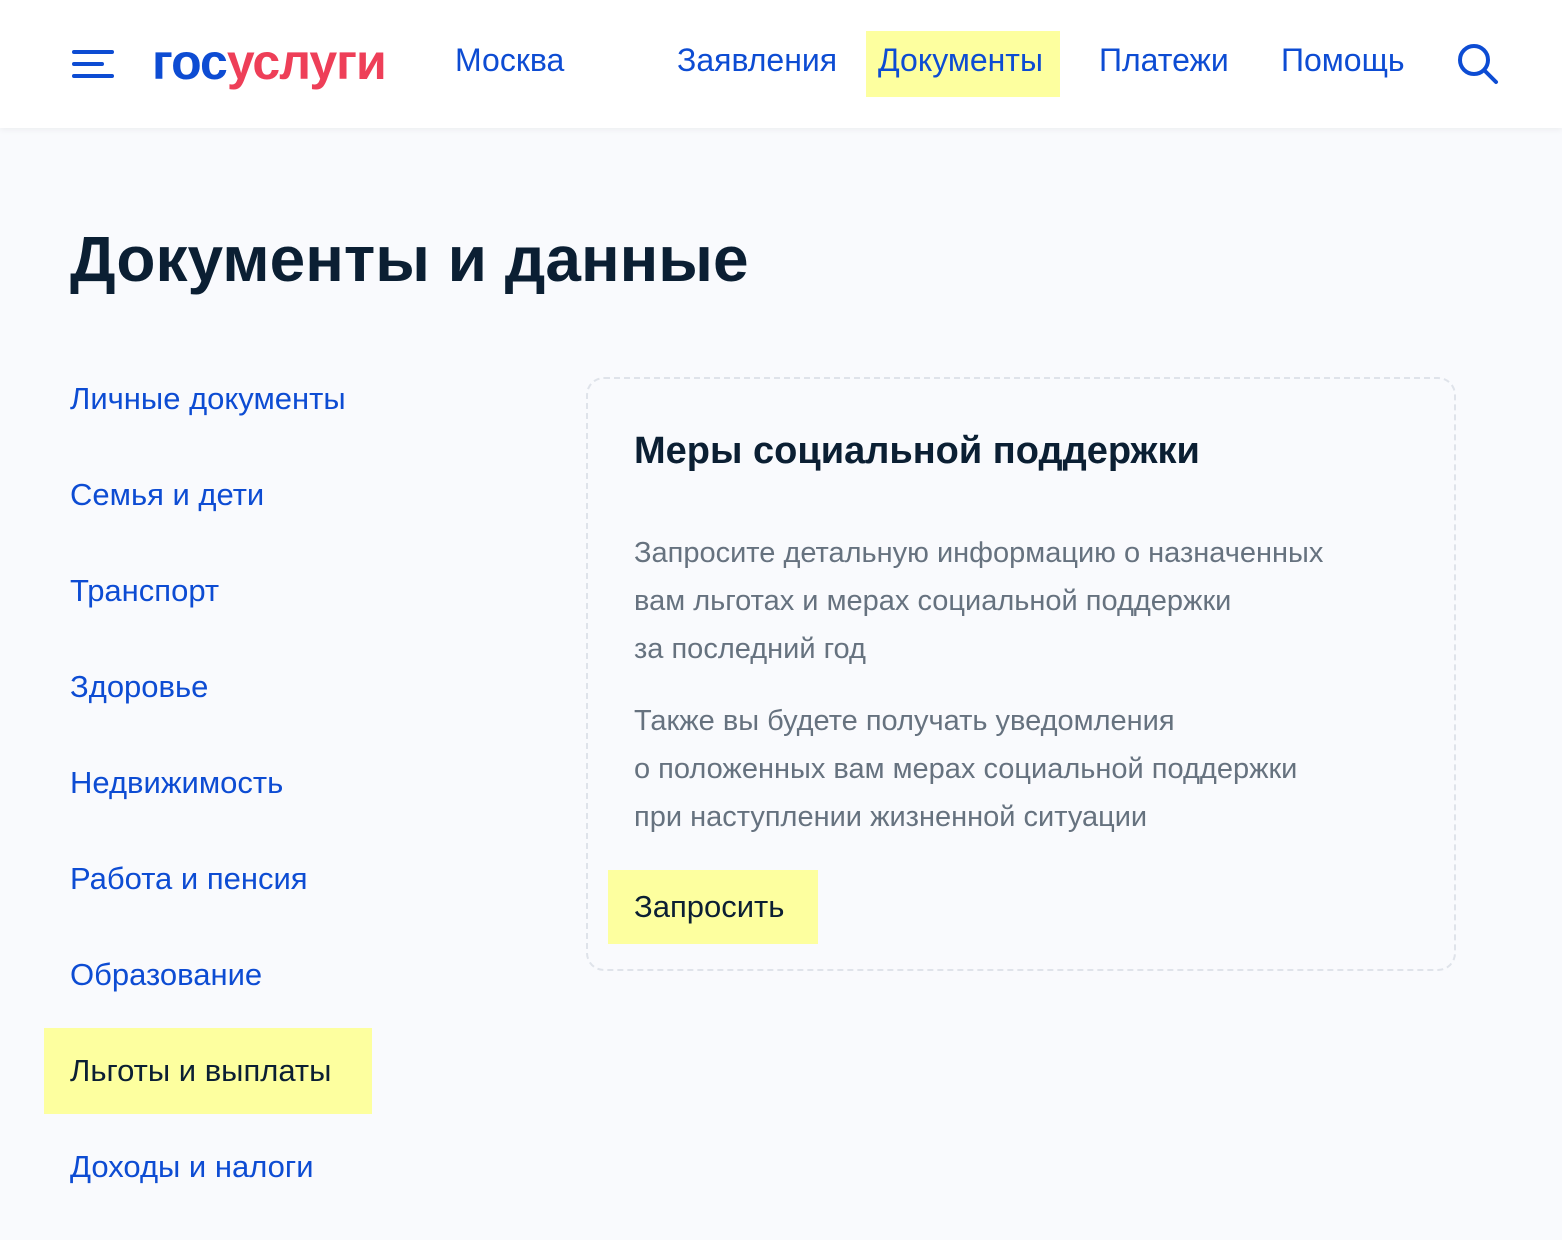 Image resolution: width=1562 pixels, height=1240 pixels. What do you see at coordinates (190, 62) in the screenshot?
I see `logo-part-gos: гос` at bounding box center [190, 62].